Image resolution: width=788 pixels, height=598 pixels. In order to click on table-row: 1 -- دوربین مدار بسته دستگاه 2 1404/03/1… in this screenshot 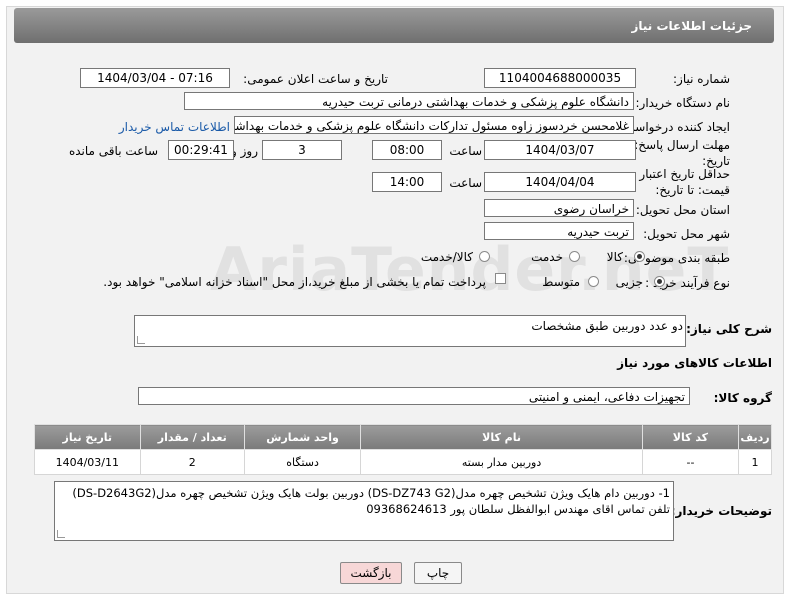, I will do `click(403, 462)`.